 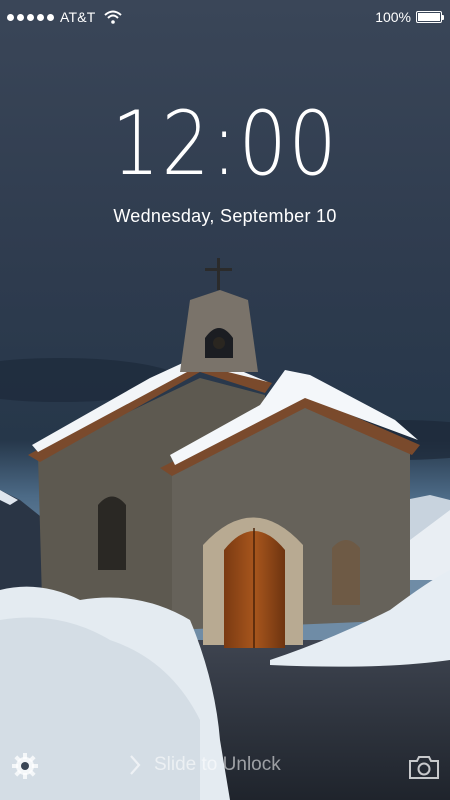 I want to click on lock-screen-bottom-bar: Slide to Unlock, so click(x=225, y=766).